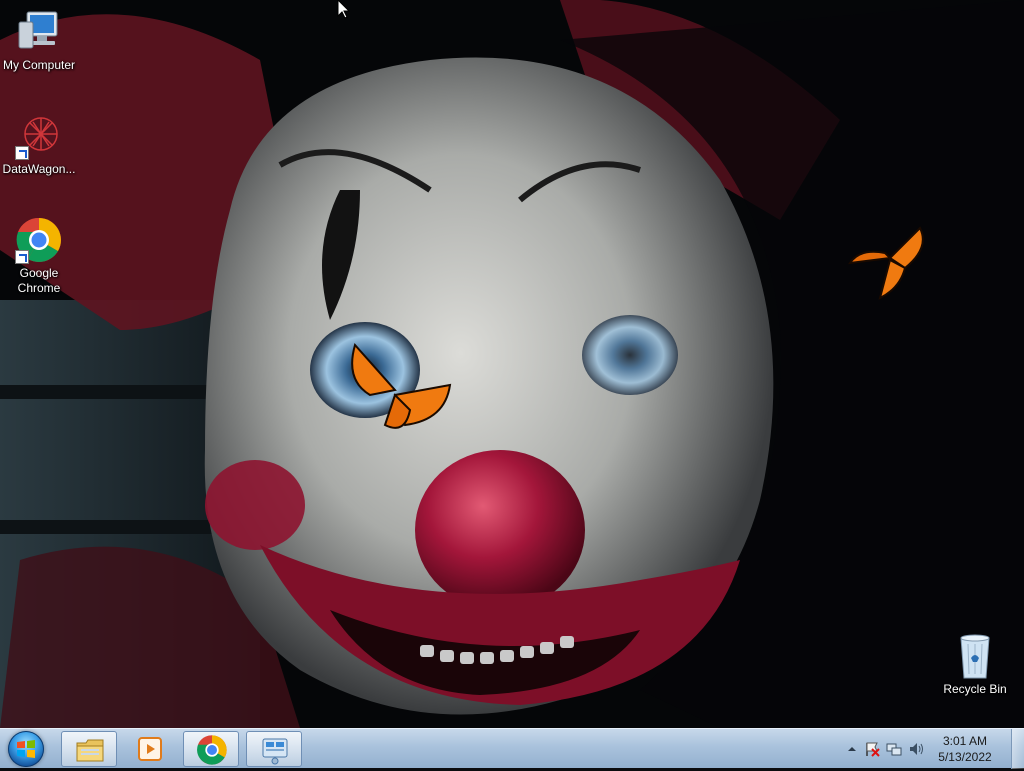 The width and height of the screenshot is (1024, 771). What do you see at coordinates (965, 741) in the screenshot?
I see `clock-time: 3:01 AM` at bounding box center [965, 741].